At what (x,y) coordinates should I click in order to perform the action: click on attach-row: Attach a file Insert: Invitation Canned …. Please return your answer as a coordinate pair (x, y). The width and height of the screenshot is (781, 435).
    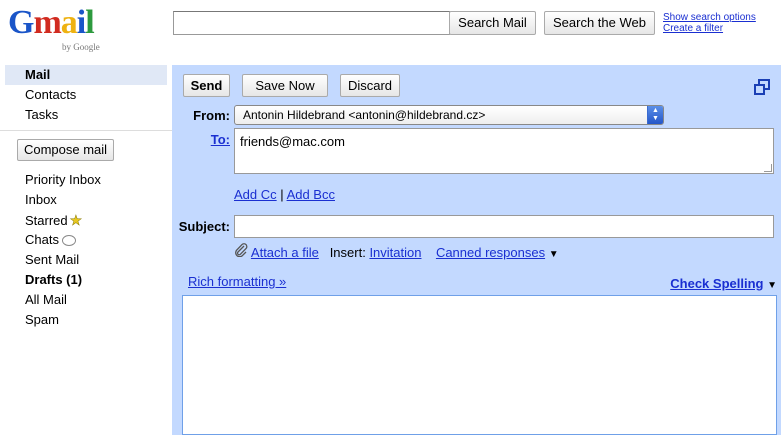
    Looking at the image, I should click on (396, 251).